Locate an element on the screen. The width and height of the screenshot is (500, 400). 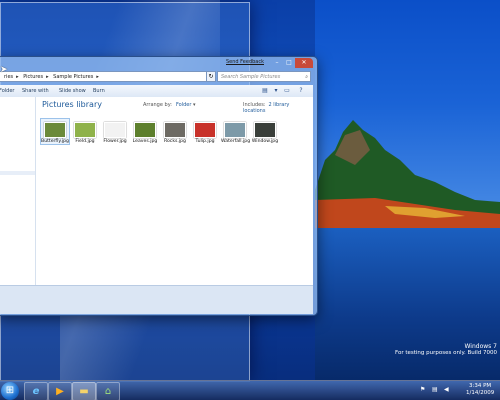
burn-button: Burn is located at coordinates (99, 91).